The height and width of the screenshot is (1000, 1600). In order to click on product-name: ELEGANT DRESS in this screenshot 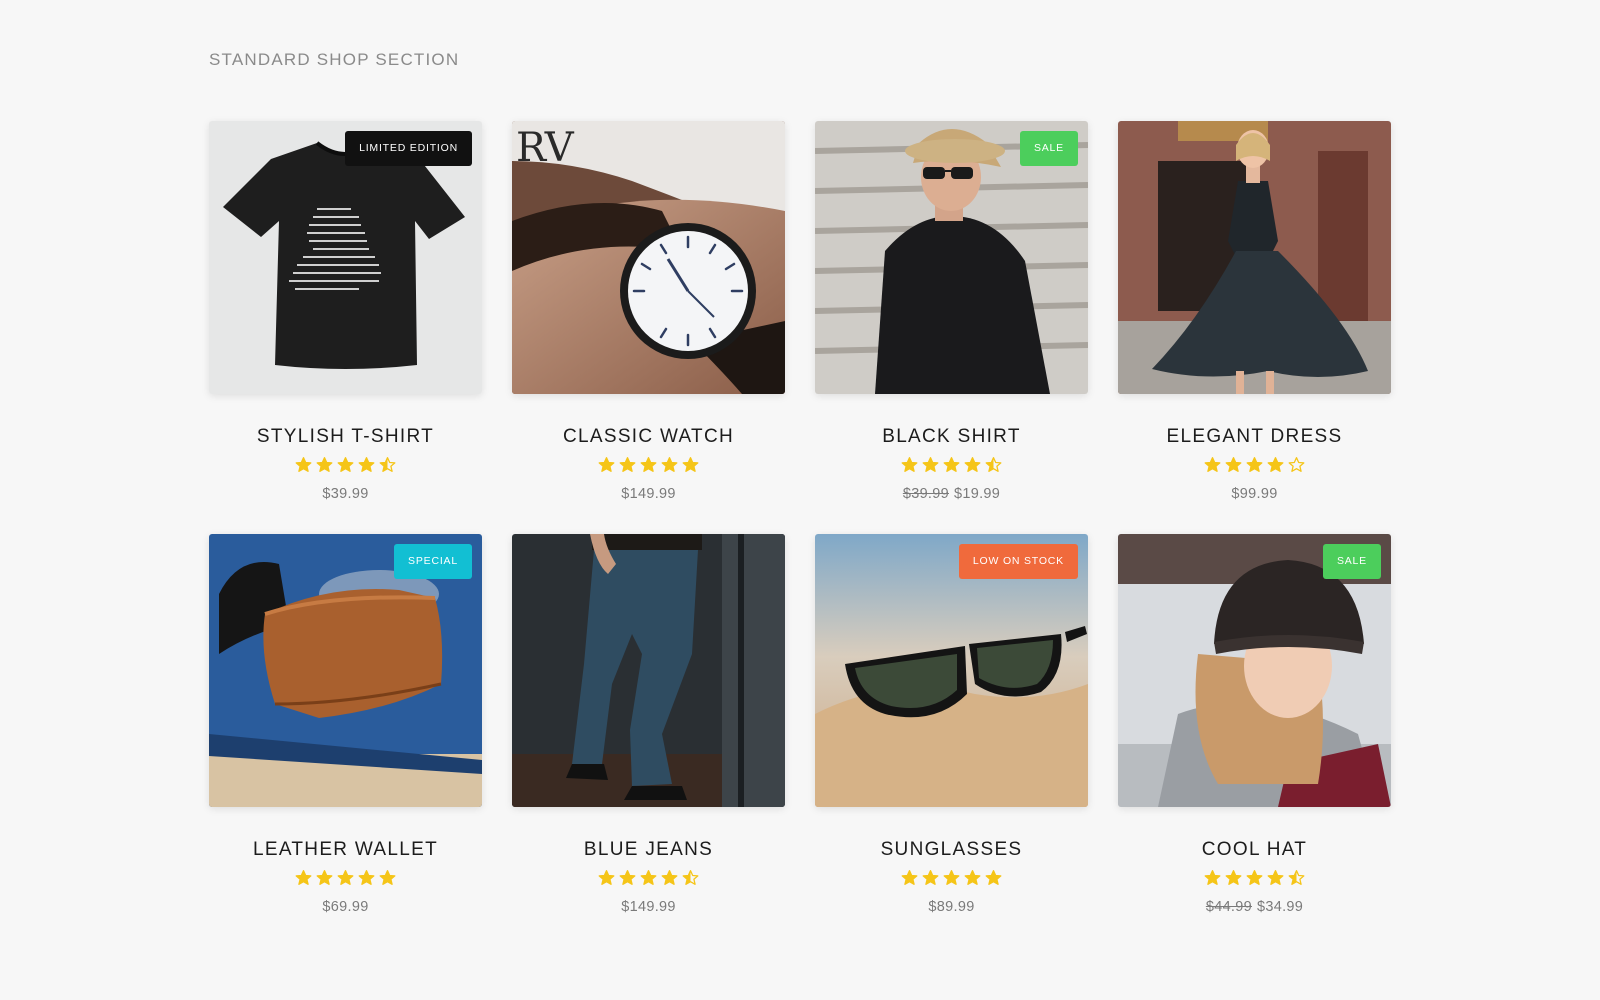, I will do `click(1254, 438)`.